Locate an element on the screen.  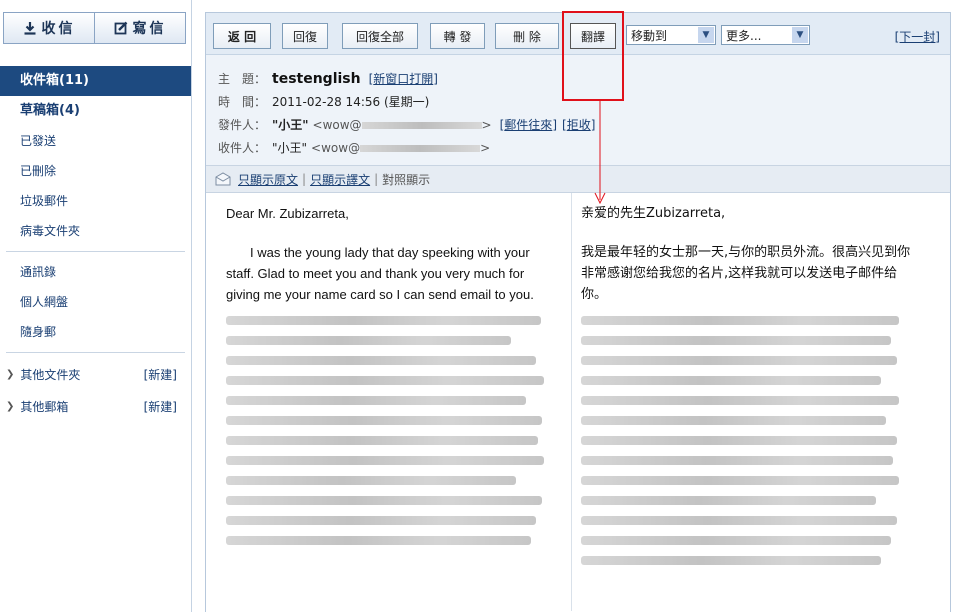
reject-sender-link: 拒收 is located at coordinates (579, 124).